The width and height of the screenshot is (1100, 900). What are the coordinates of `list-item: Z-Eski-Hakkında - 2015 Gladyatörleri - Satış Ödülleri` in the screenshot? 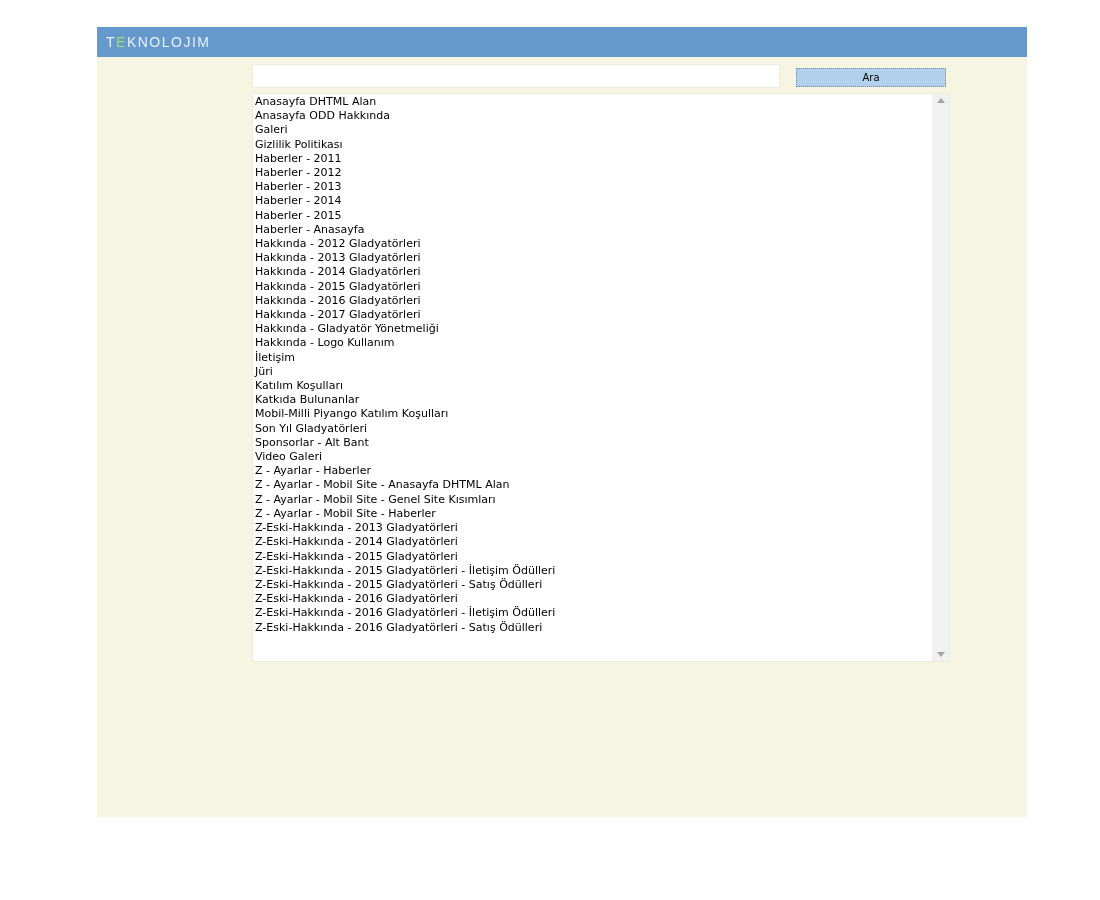 It's located at (399, 585).